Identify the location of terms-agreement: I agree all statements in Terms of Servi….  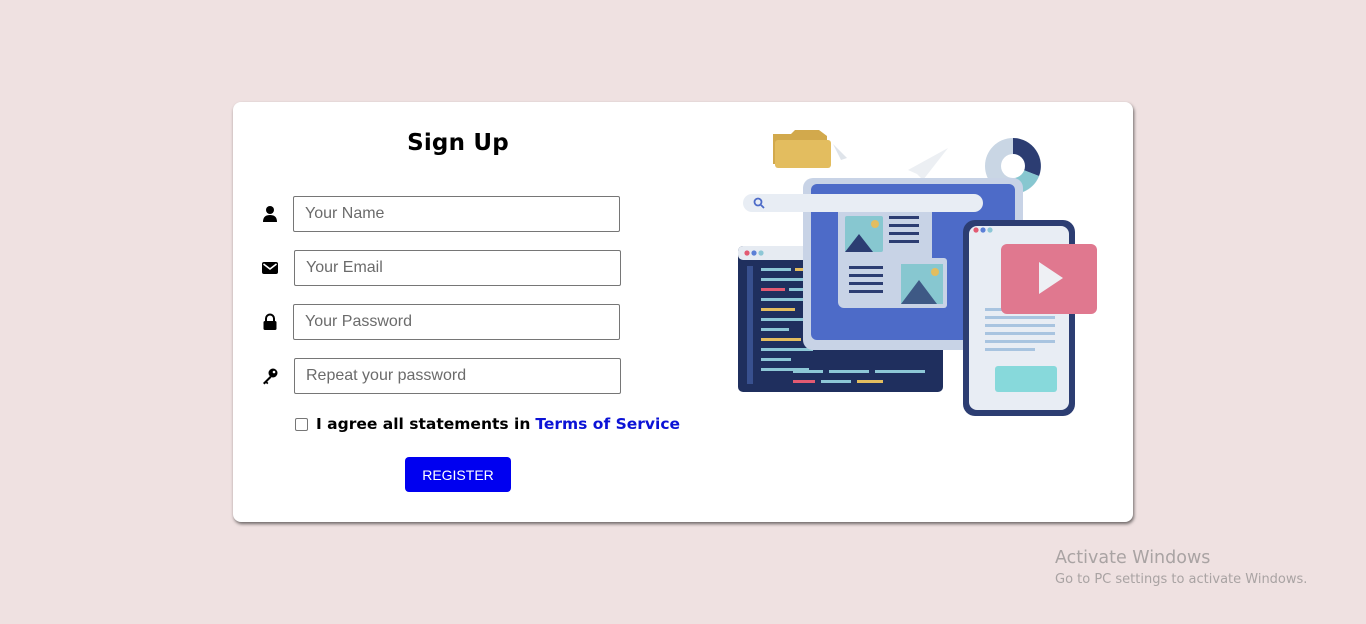
(487, 424).